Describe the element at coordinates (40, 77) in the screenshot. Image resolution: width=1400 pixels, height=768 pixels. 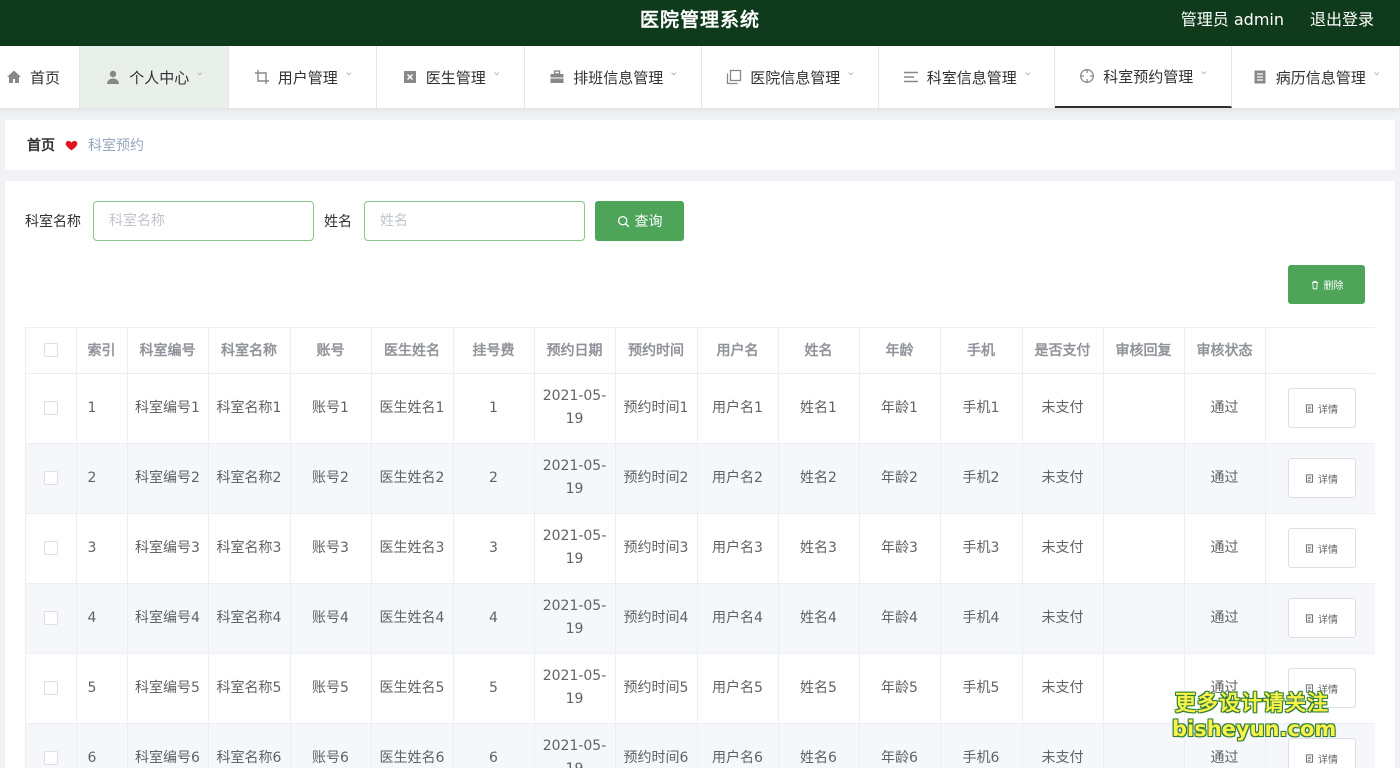
I see `nav-item-home: 首页` at that location.